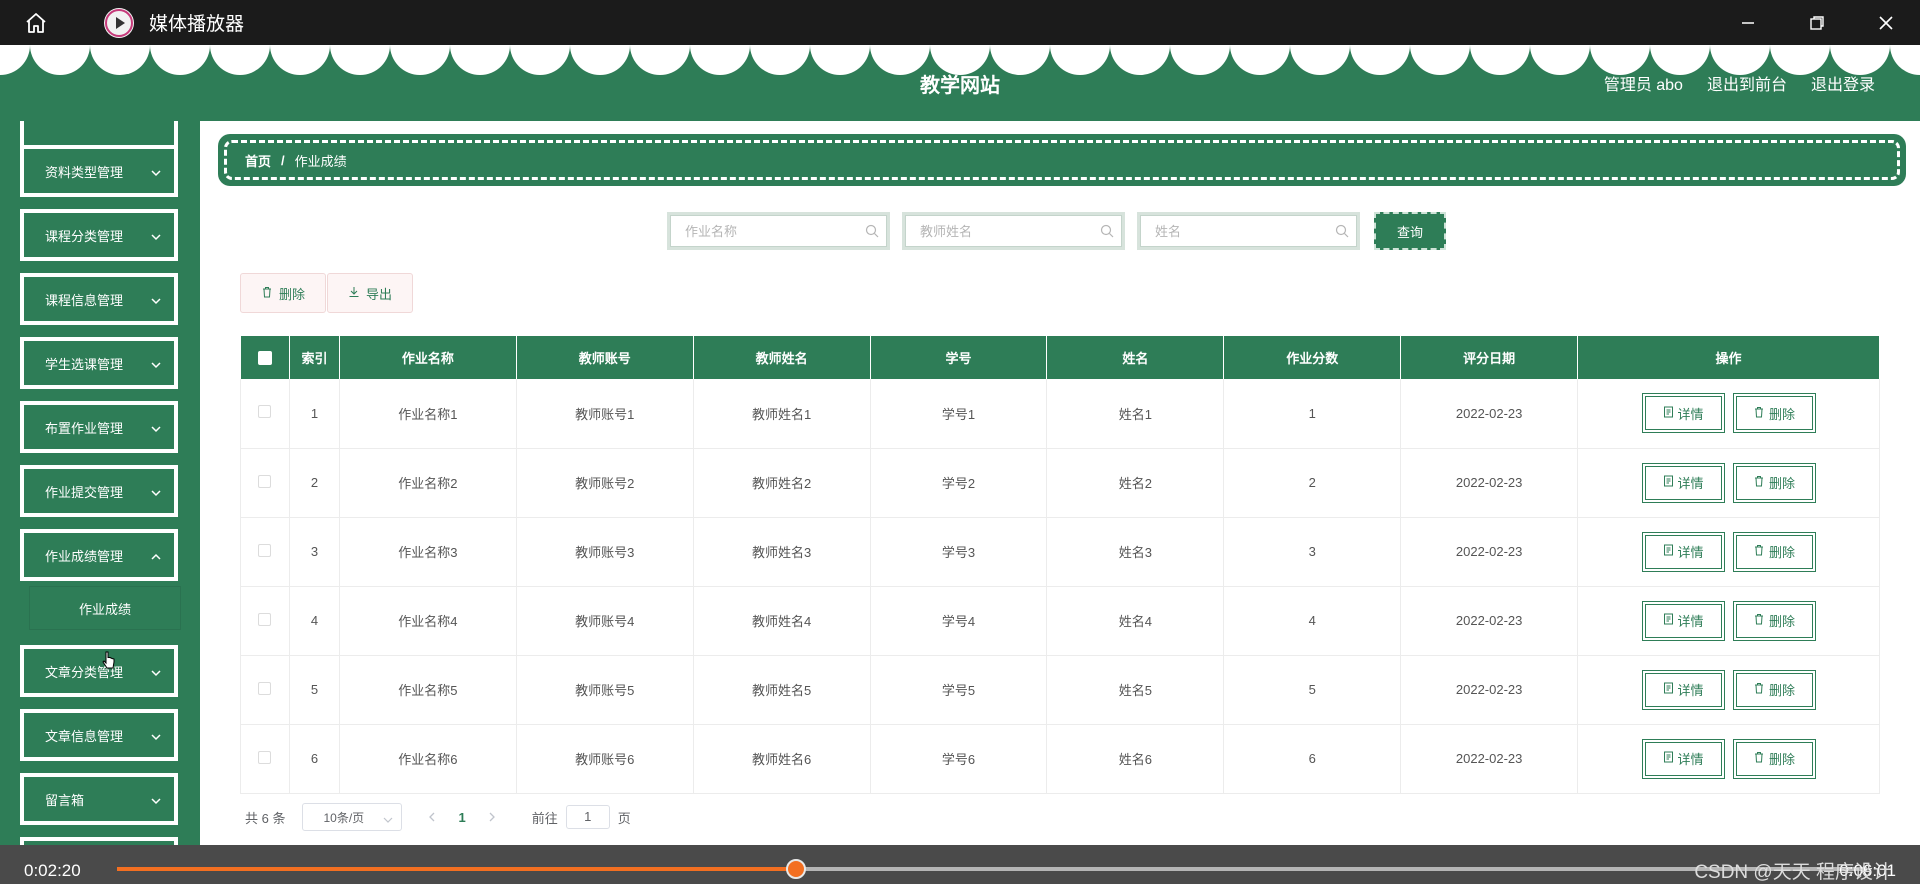  Describe the element at coordinates (1410, 231) in the screenshot. I see `query-button: 查询` at that location.